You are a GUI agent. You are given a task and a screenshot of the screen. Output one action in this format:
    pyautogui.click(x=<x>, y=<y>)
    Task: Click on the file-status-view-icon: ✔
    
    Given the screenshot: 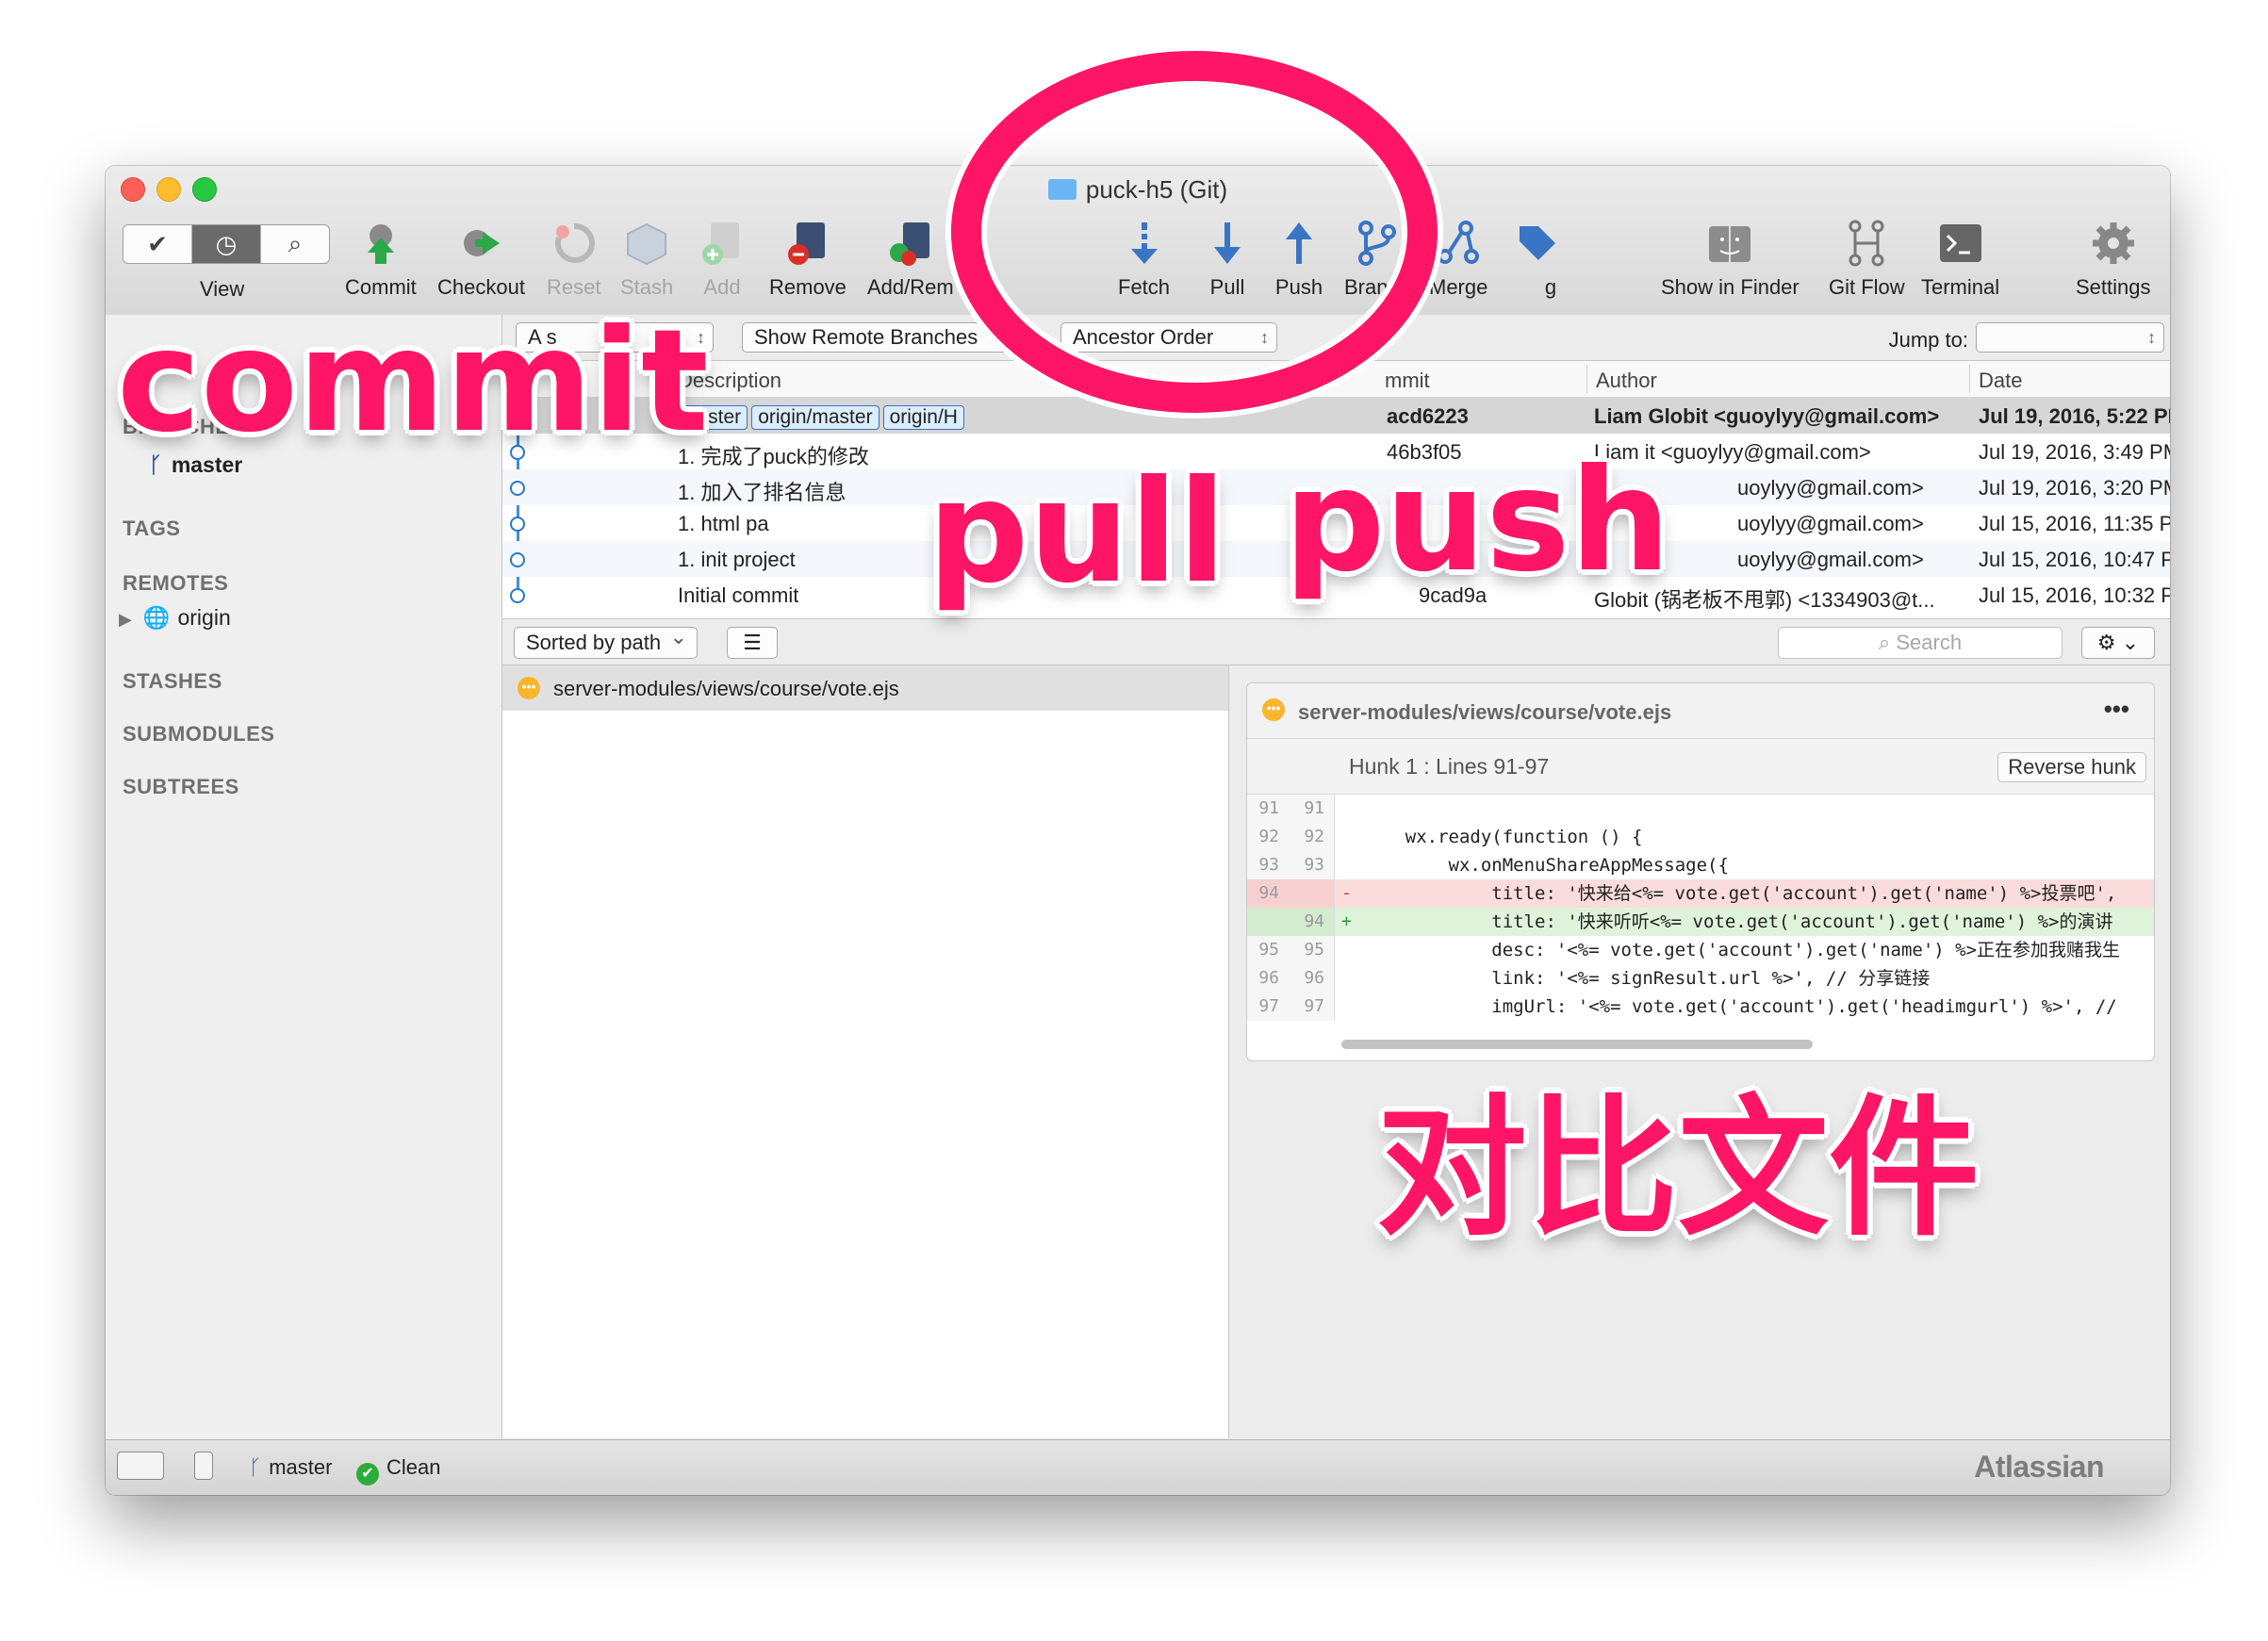 What is the action you would take?
    pyautogui.click(x=157, y=244)
    